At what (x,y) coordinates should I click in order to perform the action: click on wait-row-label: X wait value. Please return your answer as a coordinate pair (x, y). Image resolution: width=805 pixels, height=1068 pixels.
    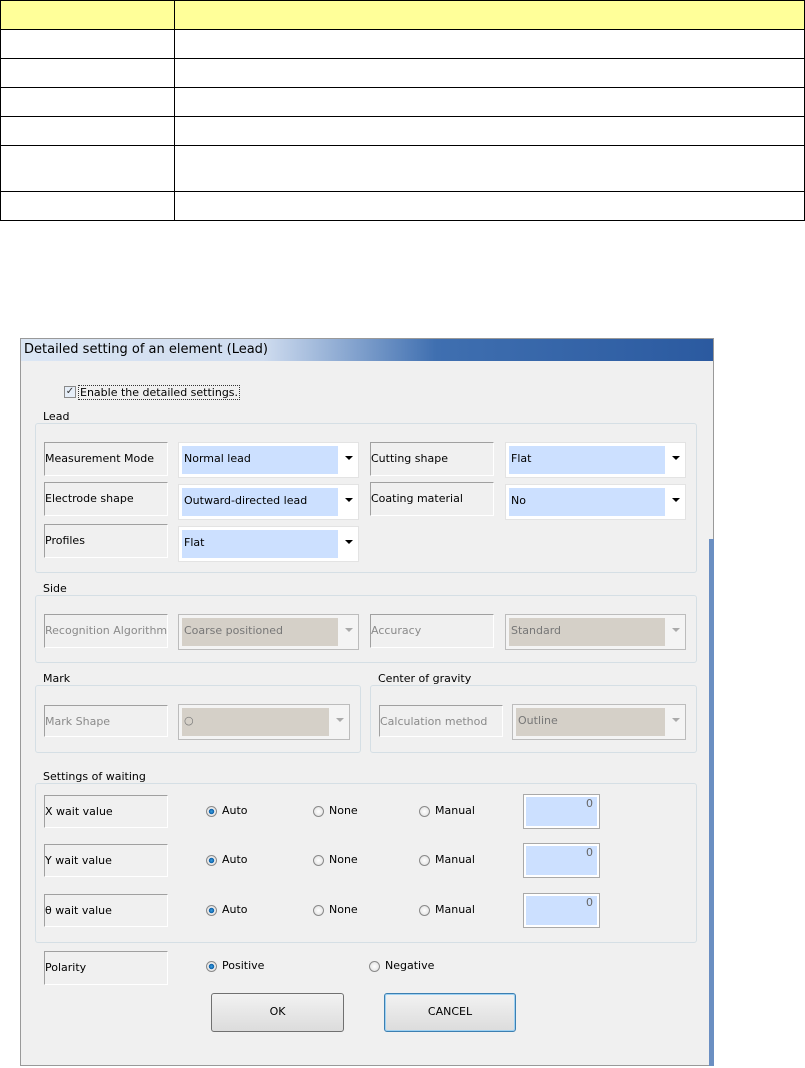
    Looking at the image, I should click on (106, 811).